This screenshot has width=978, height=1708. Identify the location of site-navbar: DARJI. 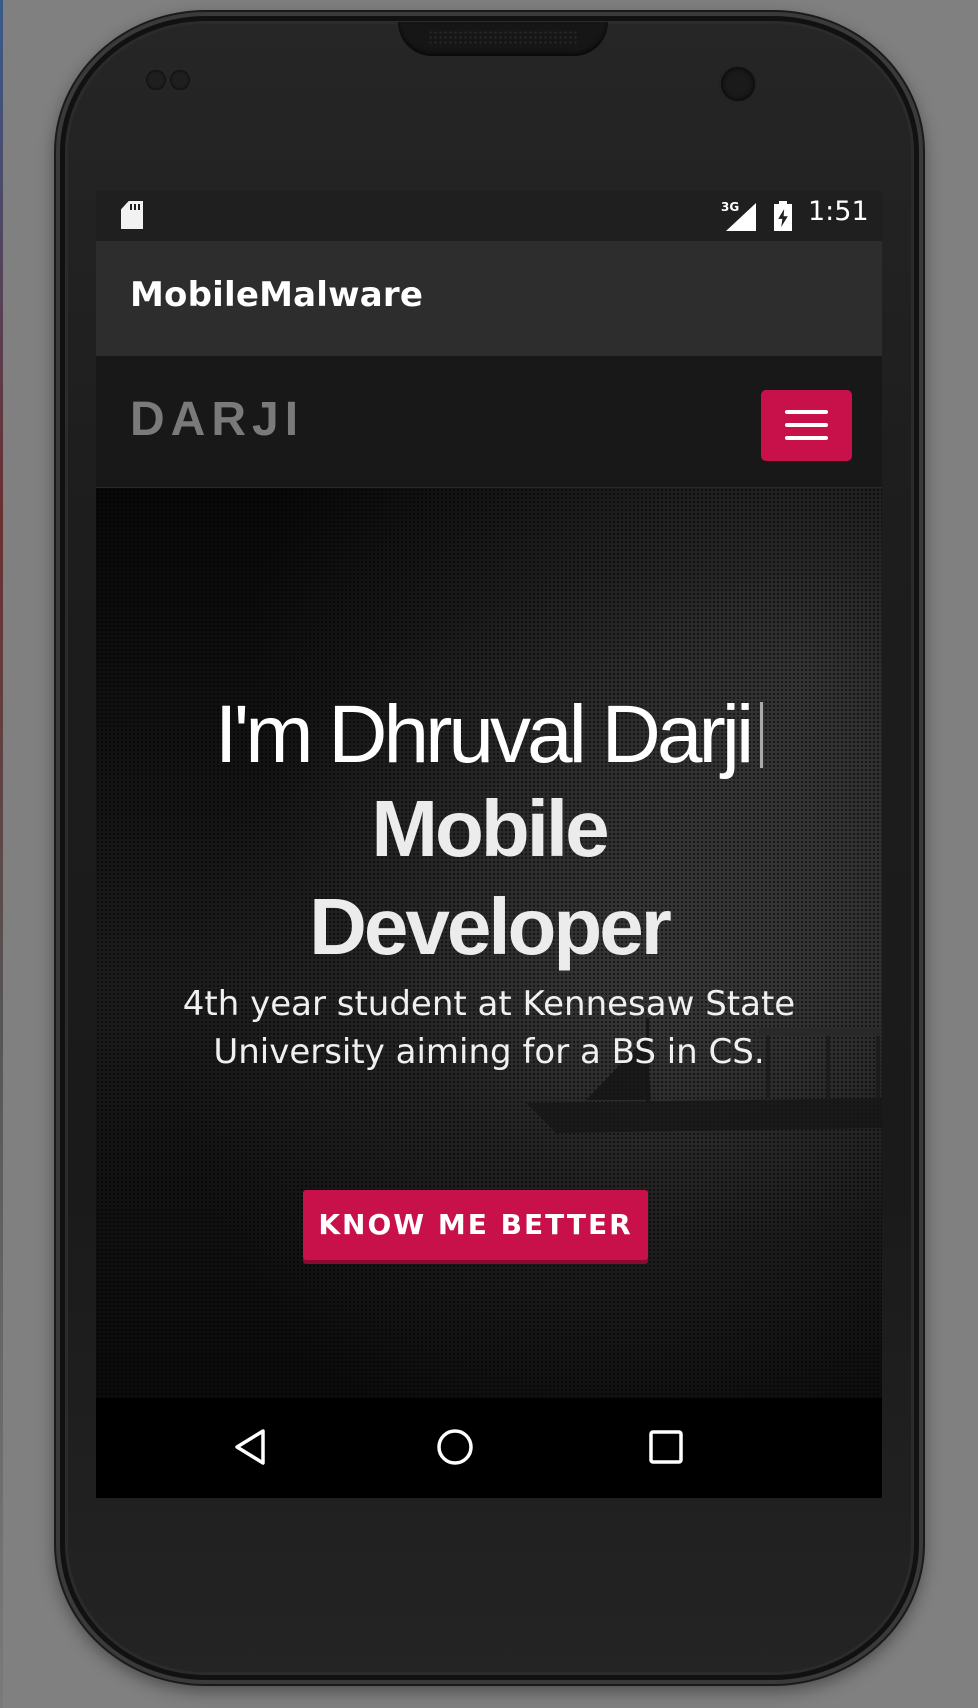
(489, 422).